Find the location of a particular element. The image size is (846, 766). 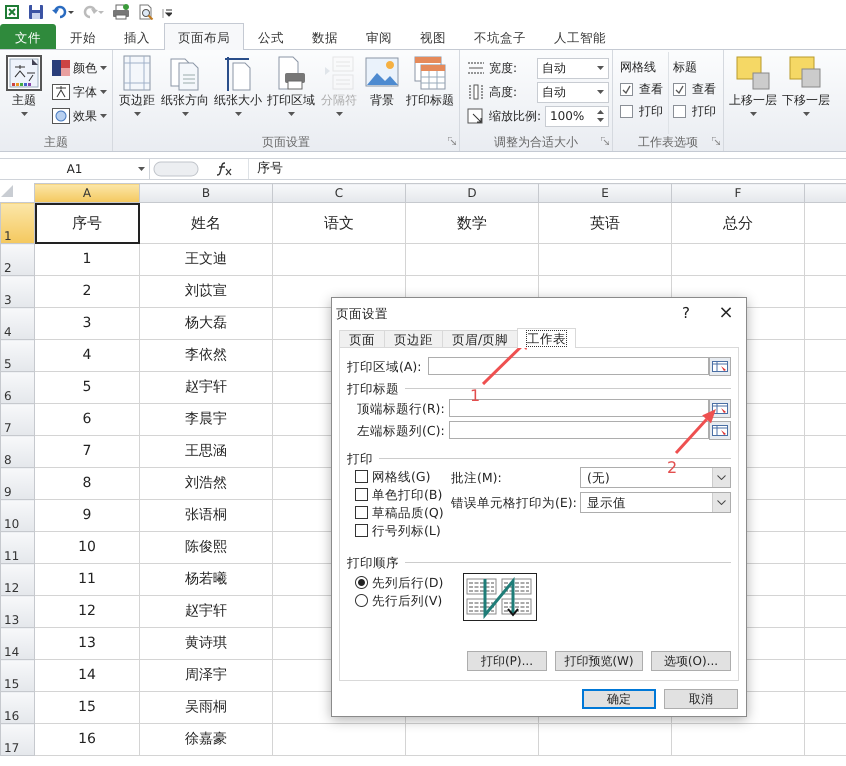

help-button: ? is located at coordinates (686, 313).